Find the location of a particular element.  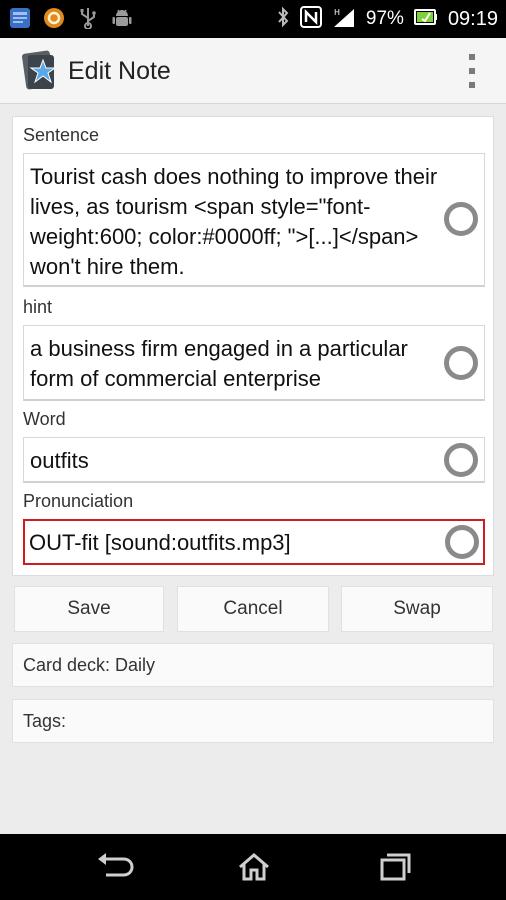

tags-label: Tags: is located at coordinates (45, 720).